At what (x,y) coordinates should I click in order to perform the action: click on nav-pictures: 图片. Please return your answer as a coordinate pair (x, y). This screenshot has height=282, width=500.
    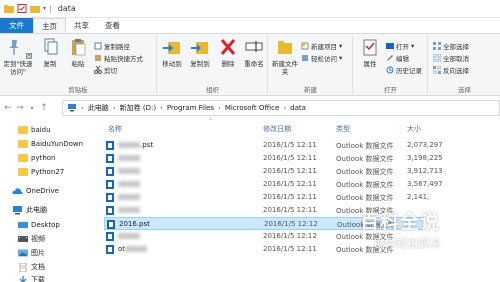
    Looking at the image, I should click on (31, 253).